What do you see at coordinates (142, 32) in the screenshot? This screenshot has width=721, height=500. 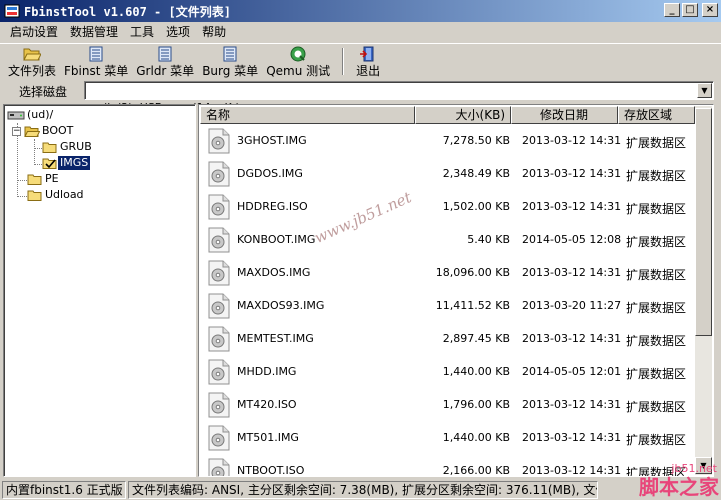 I see `menu-tools: 工具` at bounding box center [142, 32].